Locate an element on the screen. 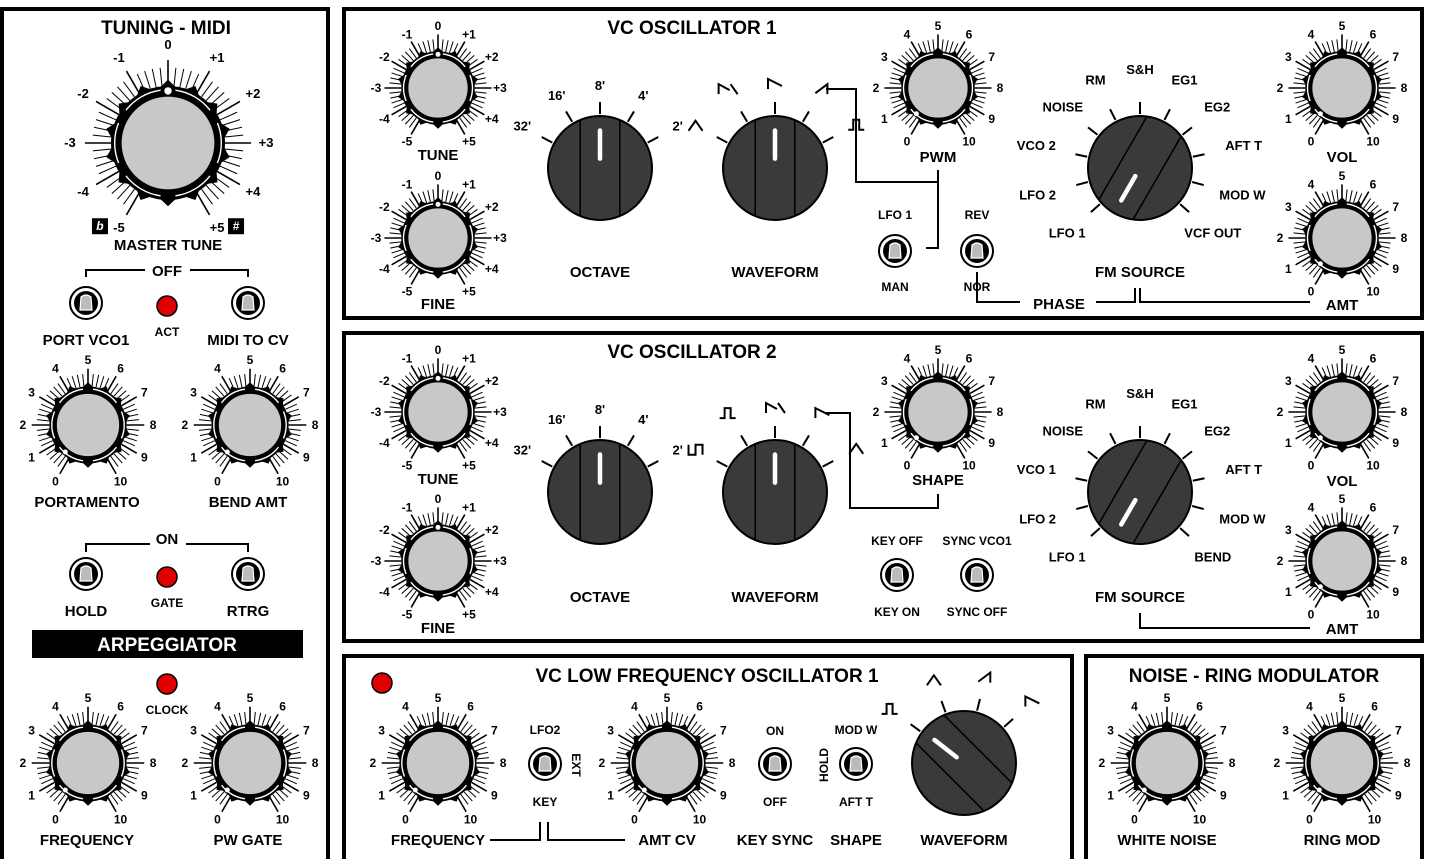  vco2-amt-knob: 0 1 2 3 4 5 6 7 8 9 10 is located at coordinates (1342, 557).